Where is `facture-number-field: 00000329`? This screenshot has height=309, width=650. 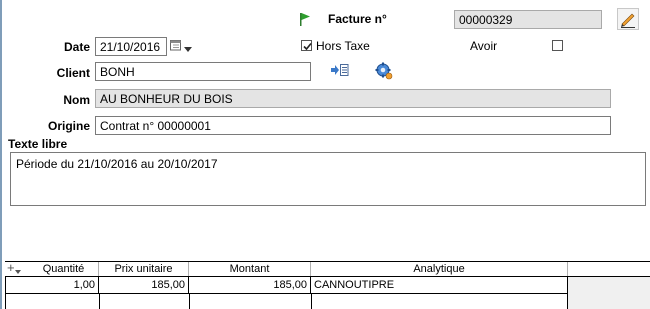
facture-number-field: 00000329 is located at coordinates (528, 19).